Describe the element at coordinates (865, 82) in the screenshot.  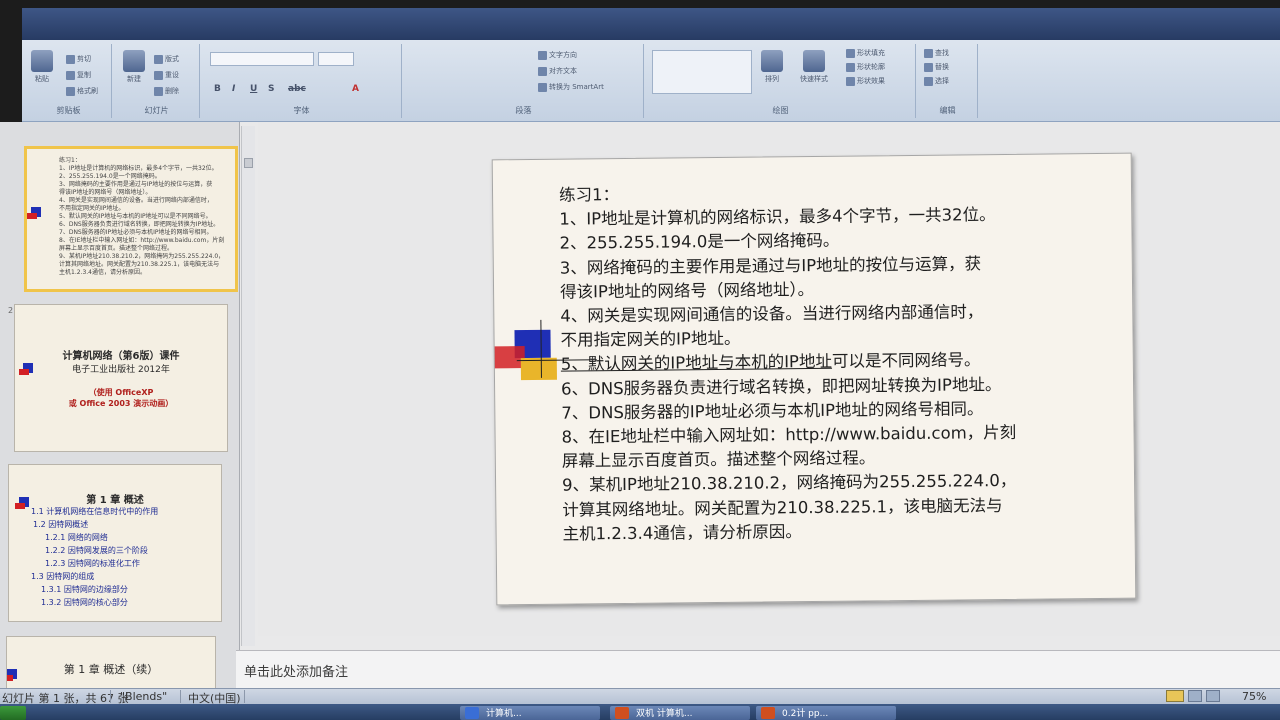
I see `shape-effects-button: 形状效果` at that location.